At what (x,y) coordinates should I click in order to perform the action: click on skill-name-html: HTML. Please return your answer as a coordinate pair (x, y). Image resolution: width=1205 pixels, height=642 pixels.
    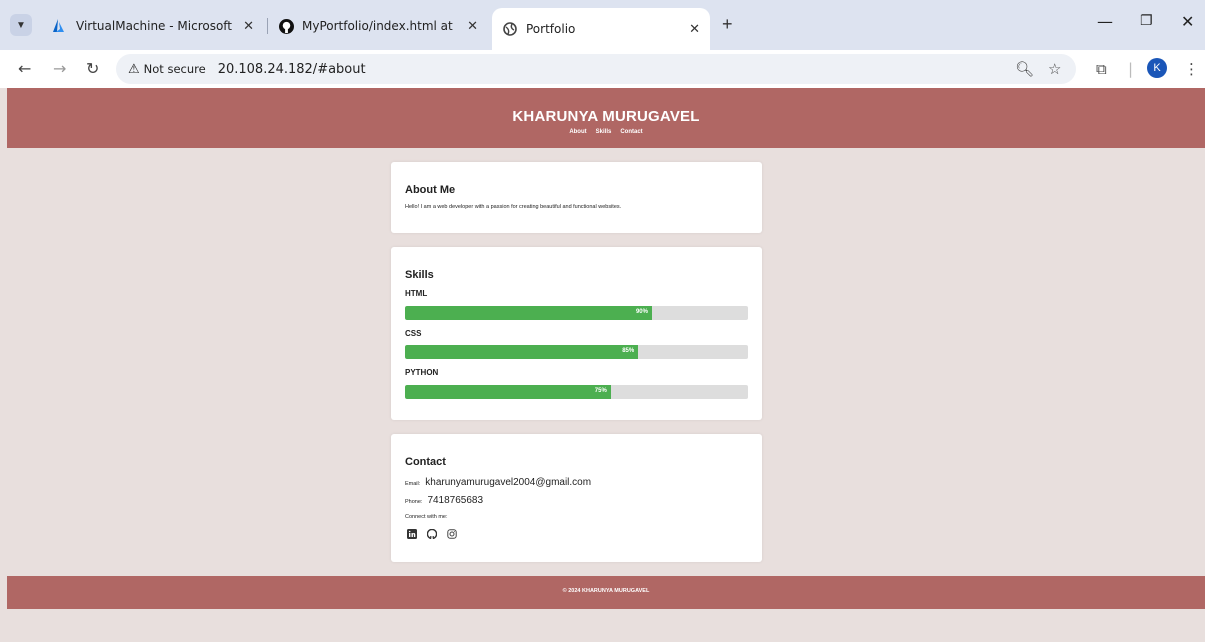
    Looking at the image, I should click on (416, 293).